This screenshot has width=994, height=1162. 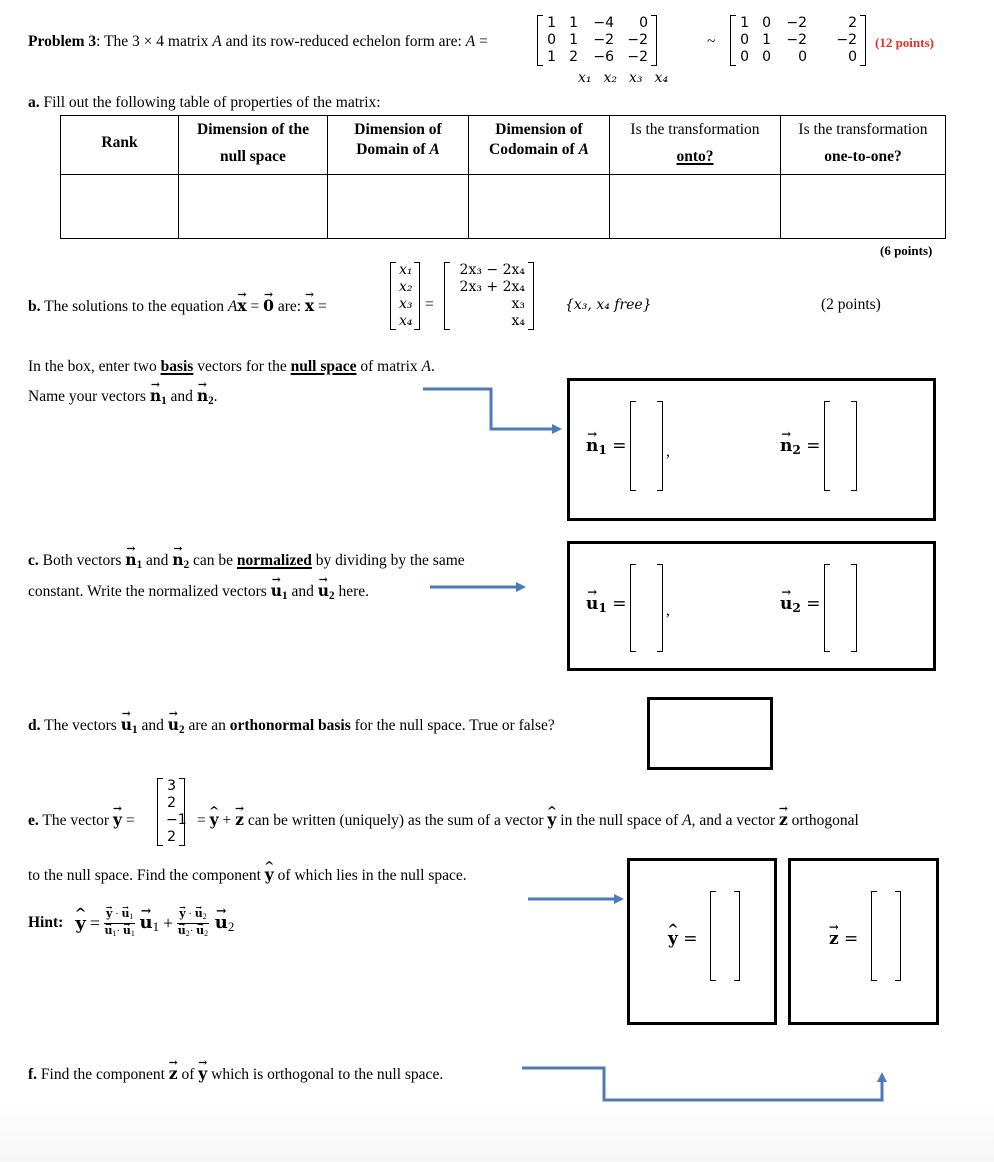 I want to click on z-bracket-left, so click(x=874, y=936).